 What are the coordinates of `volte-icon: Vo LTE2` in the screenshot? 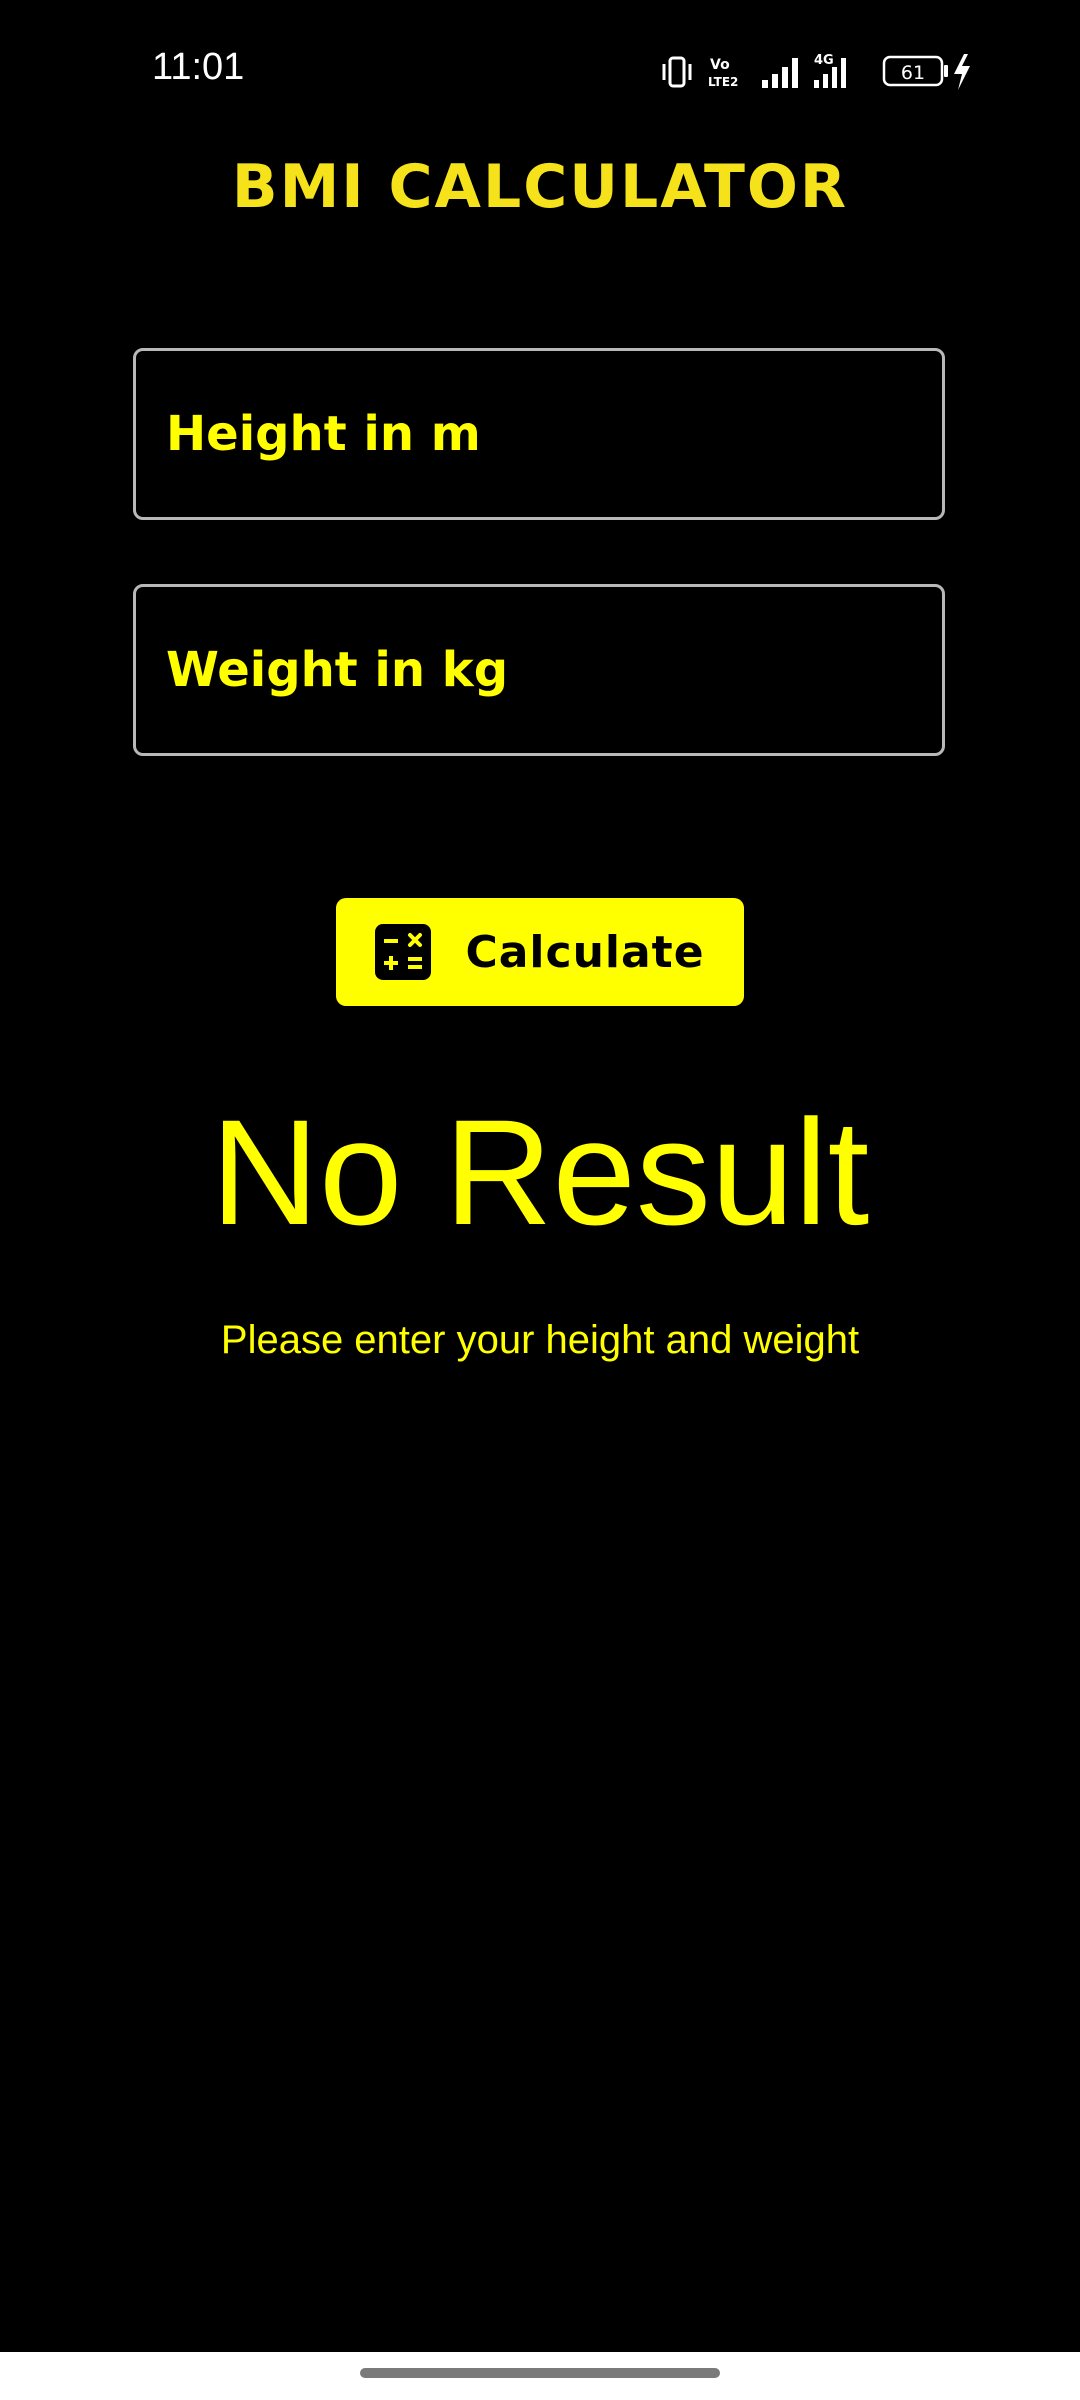 It's located at (723, 73).